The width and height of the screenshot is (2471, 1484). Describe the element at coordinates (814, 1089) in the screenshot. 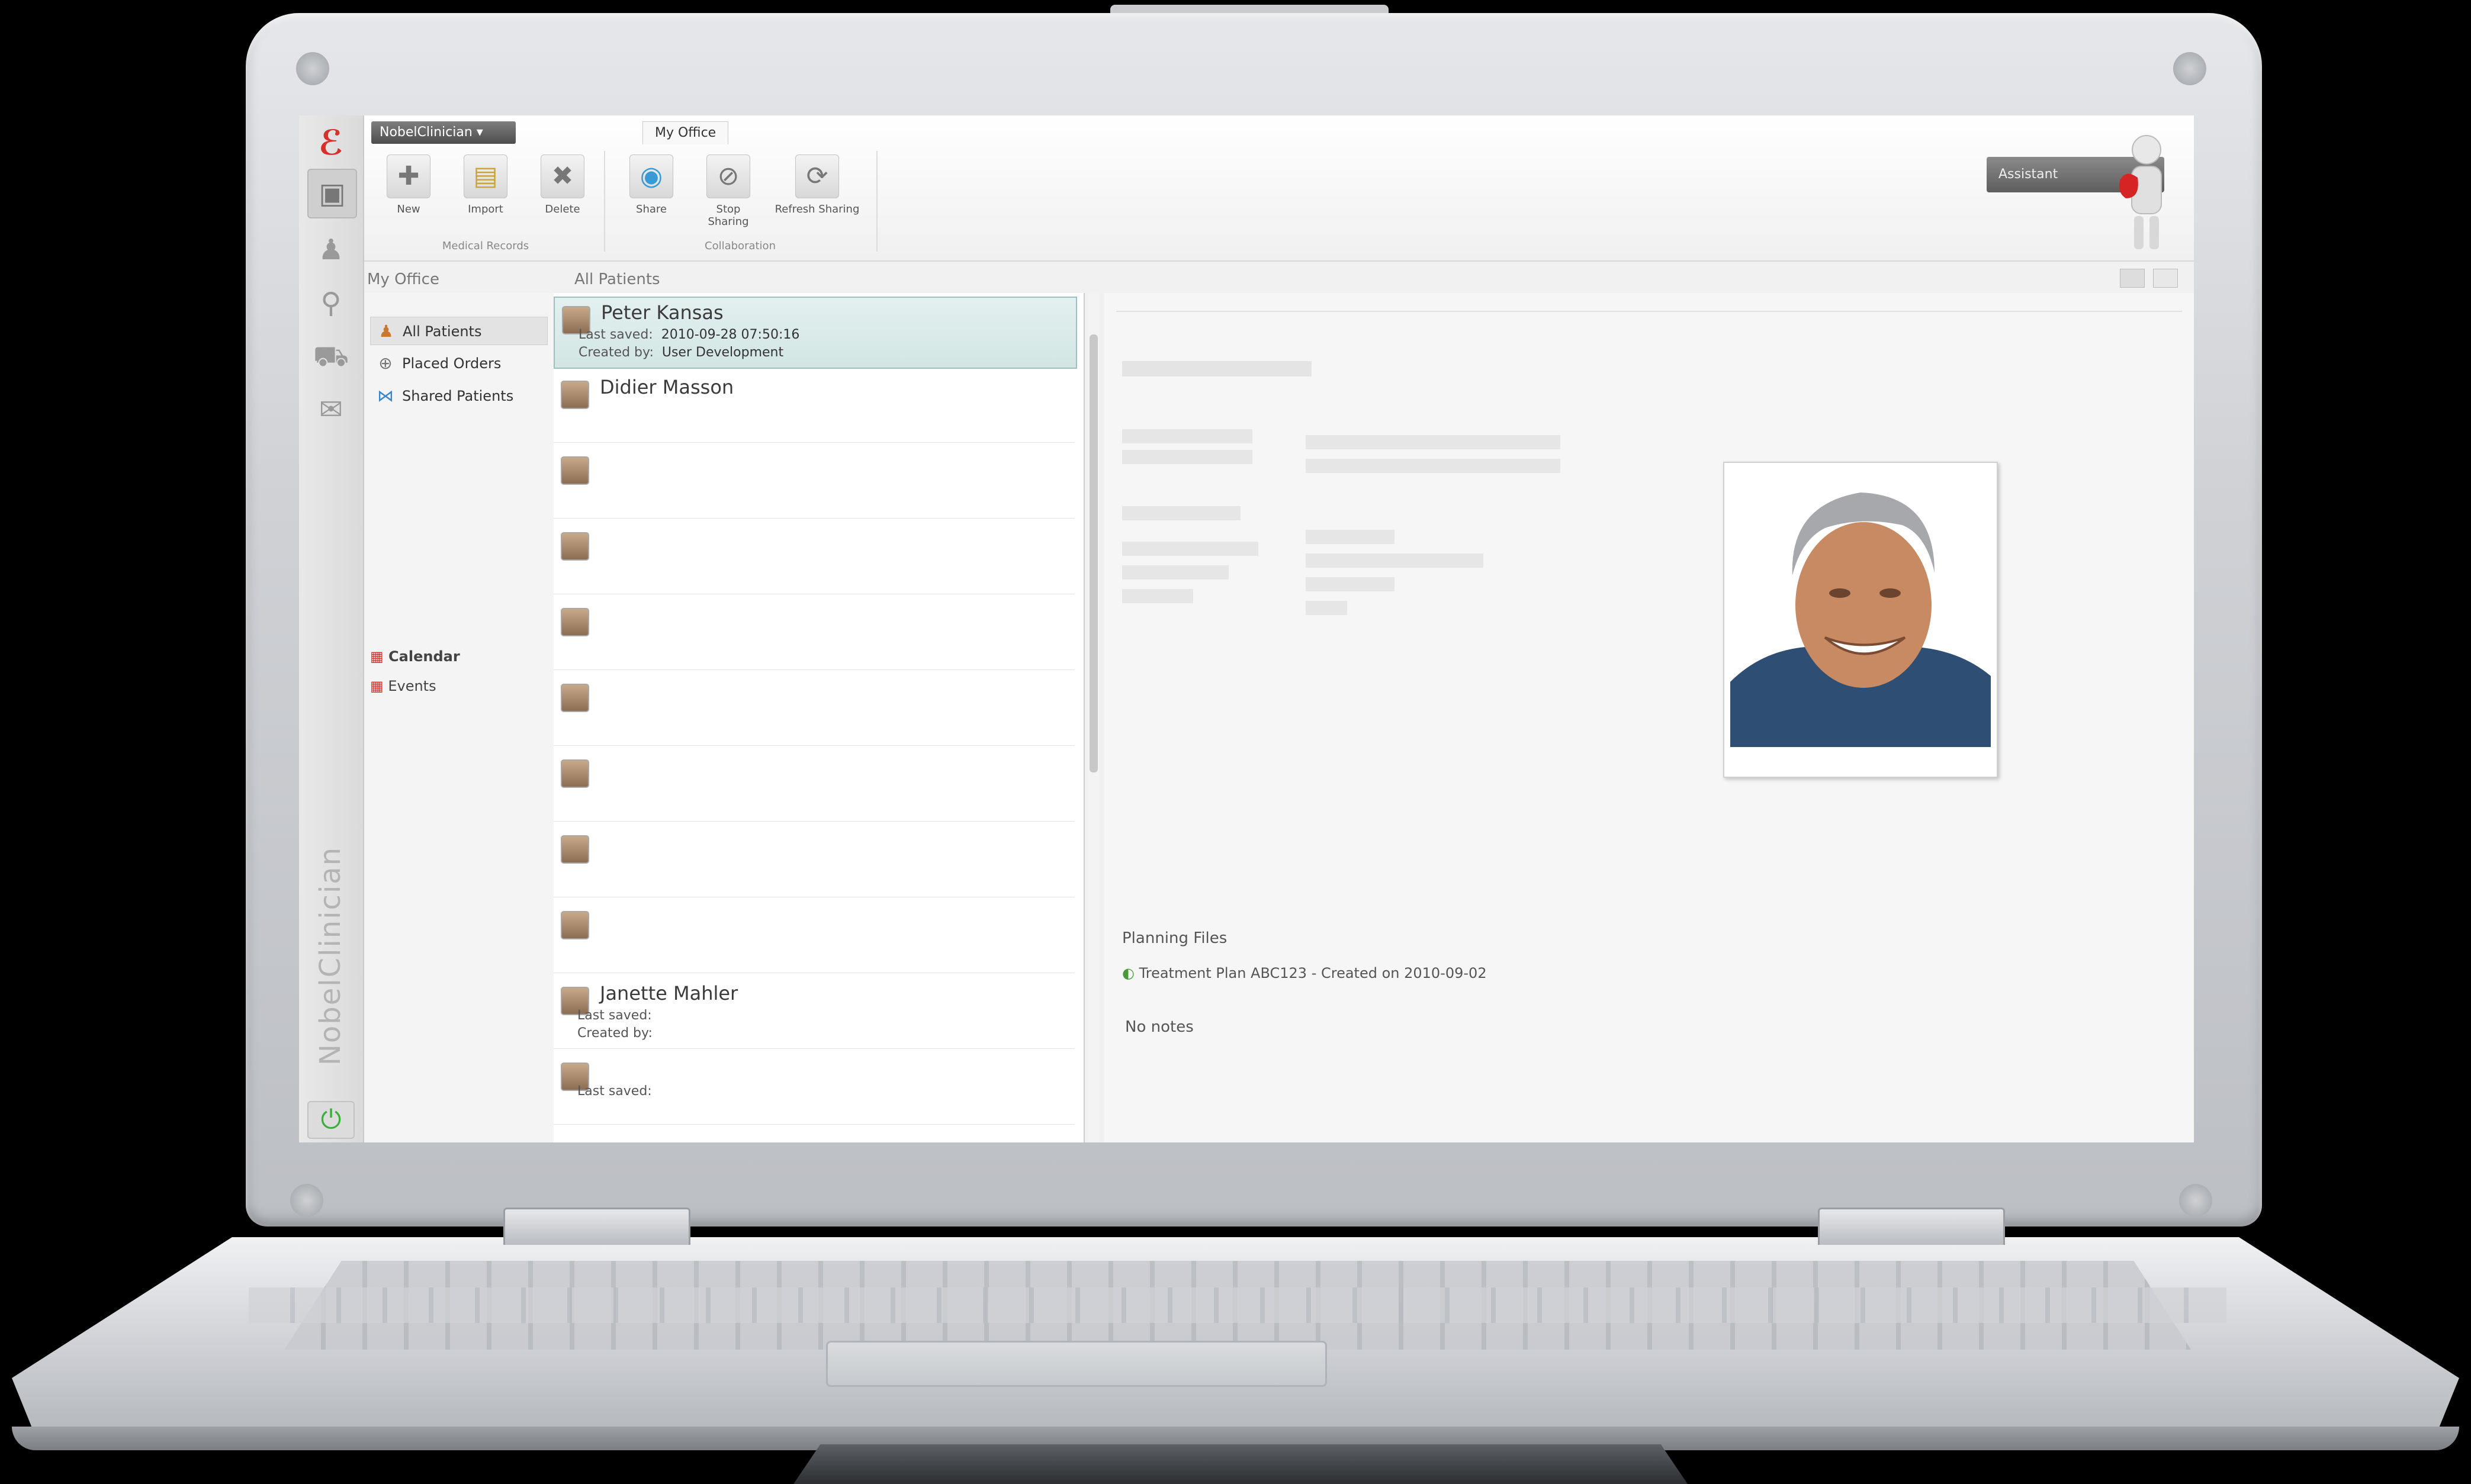

I see `patient-row: Last saved:` at that location.